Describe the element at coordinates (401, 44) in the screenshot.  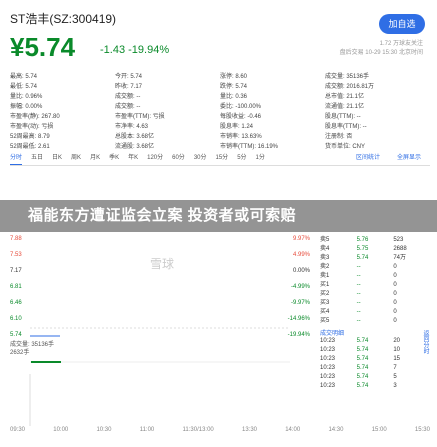
I see `followers: 1.72 万球友关注` at that location.